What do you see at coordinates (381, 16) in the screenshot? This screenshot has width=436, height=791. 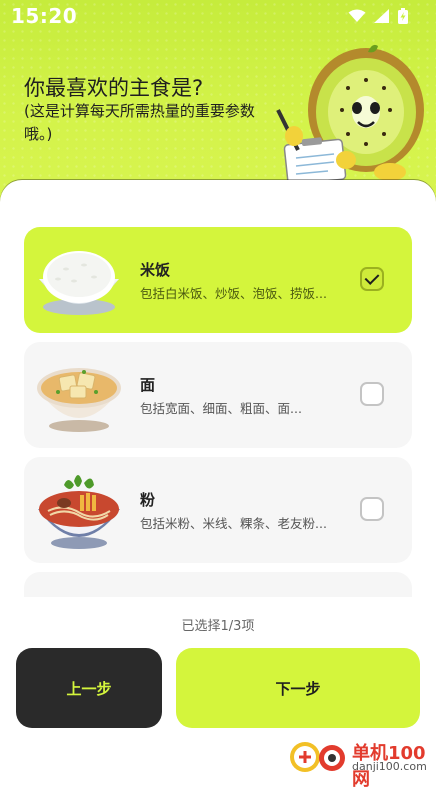 I see `signal-icon` at bounding box center [381, 16].